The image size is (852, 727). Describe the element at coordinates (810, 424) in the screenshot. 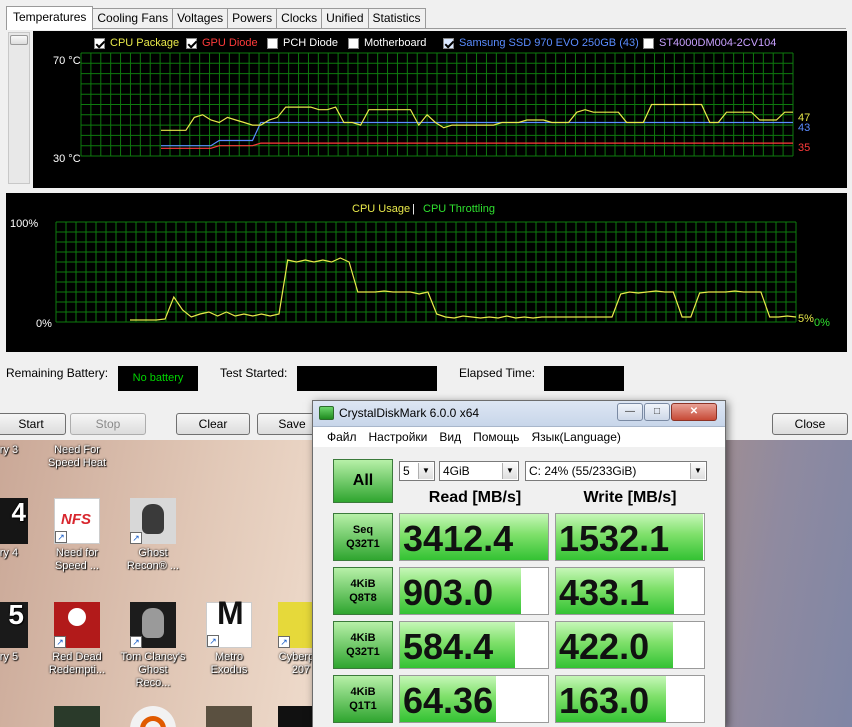

I see `close-button: Close` at that location.